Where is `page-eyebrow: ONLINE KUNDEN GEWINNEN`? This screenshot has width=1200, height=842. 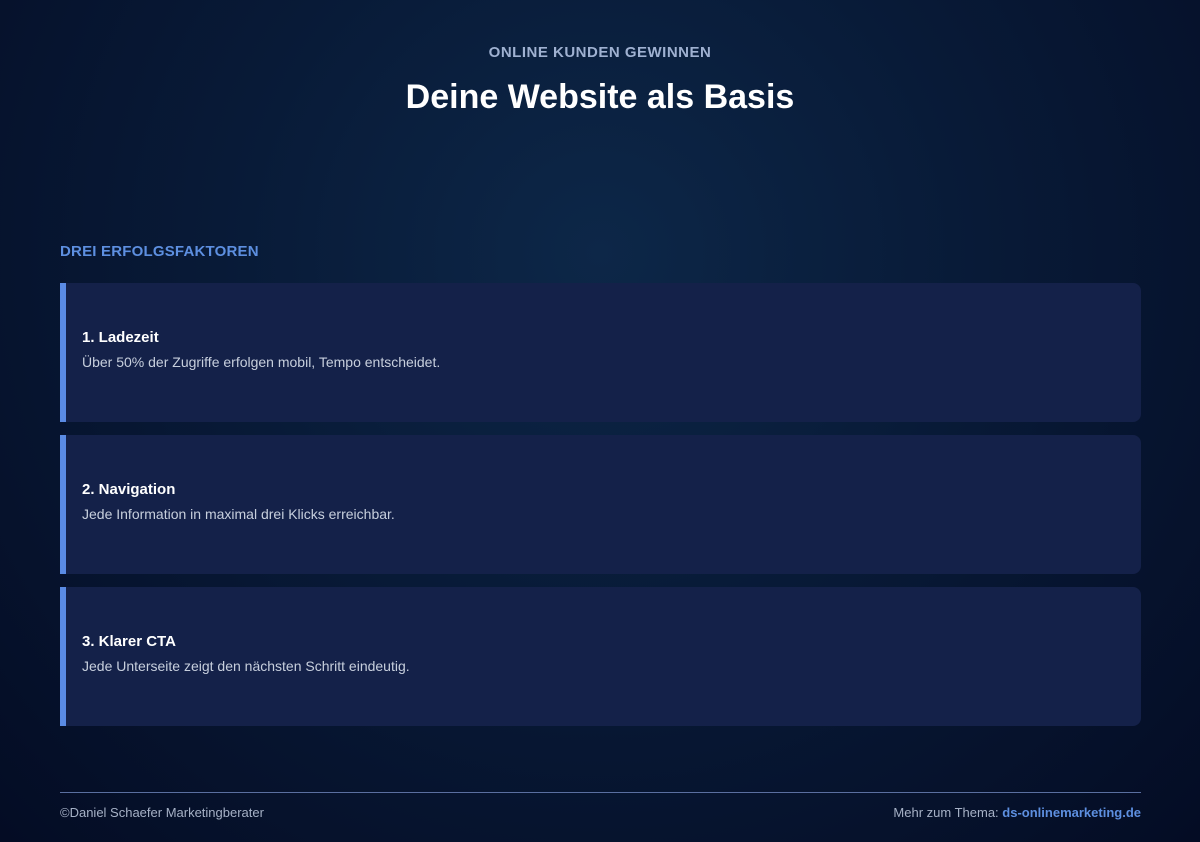 page-eyebrow: ONLINE KUNDEN GEWINNEN is located at coordinates (600, 52).